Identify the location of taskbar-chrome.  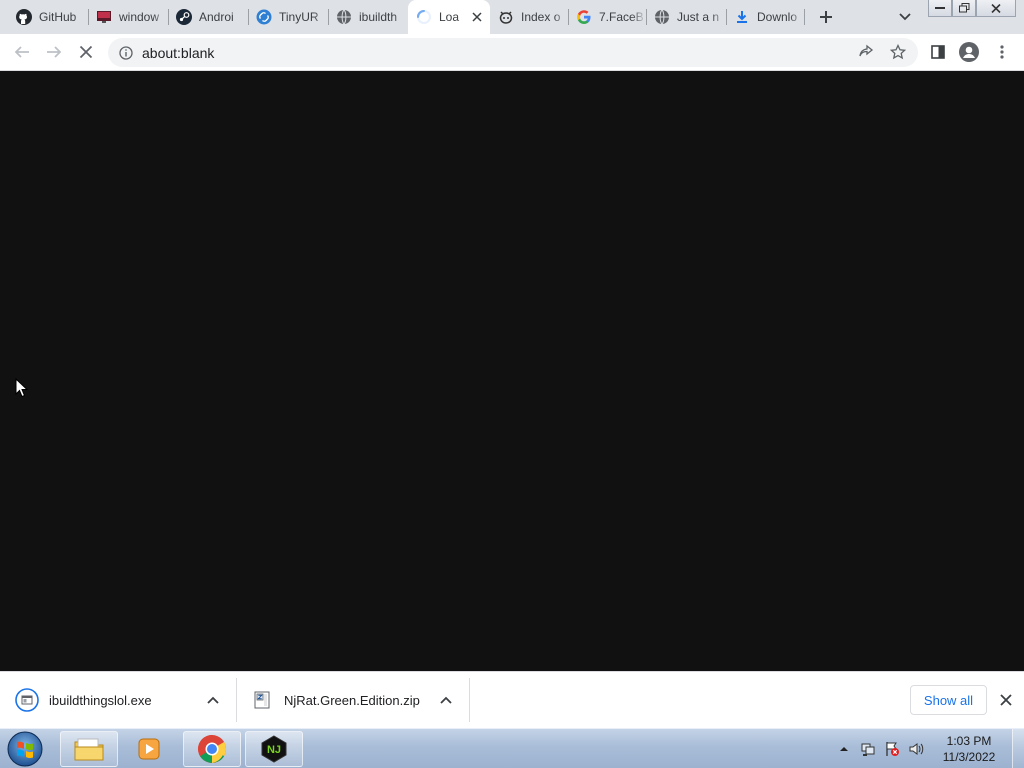
(212, 749).